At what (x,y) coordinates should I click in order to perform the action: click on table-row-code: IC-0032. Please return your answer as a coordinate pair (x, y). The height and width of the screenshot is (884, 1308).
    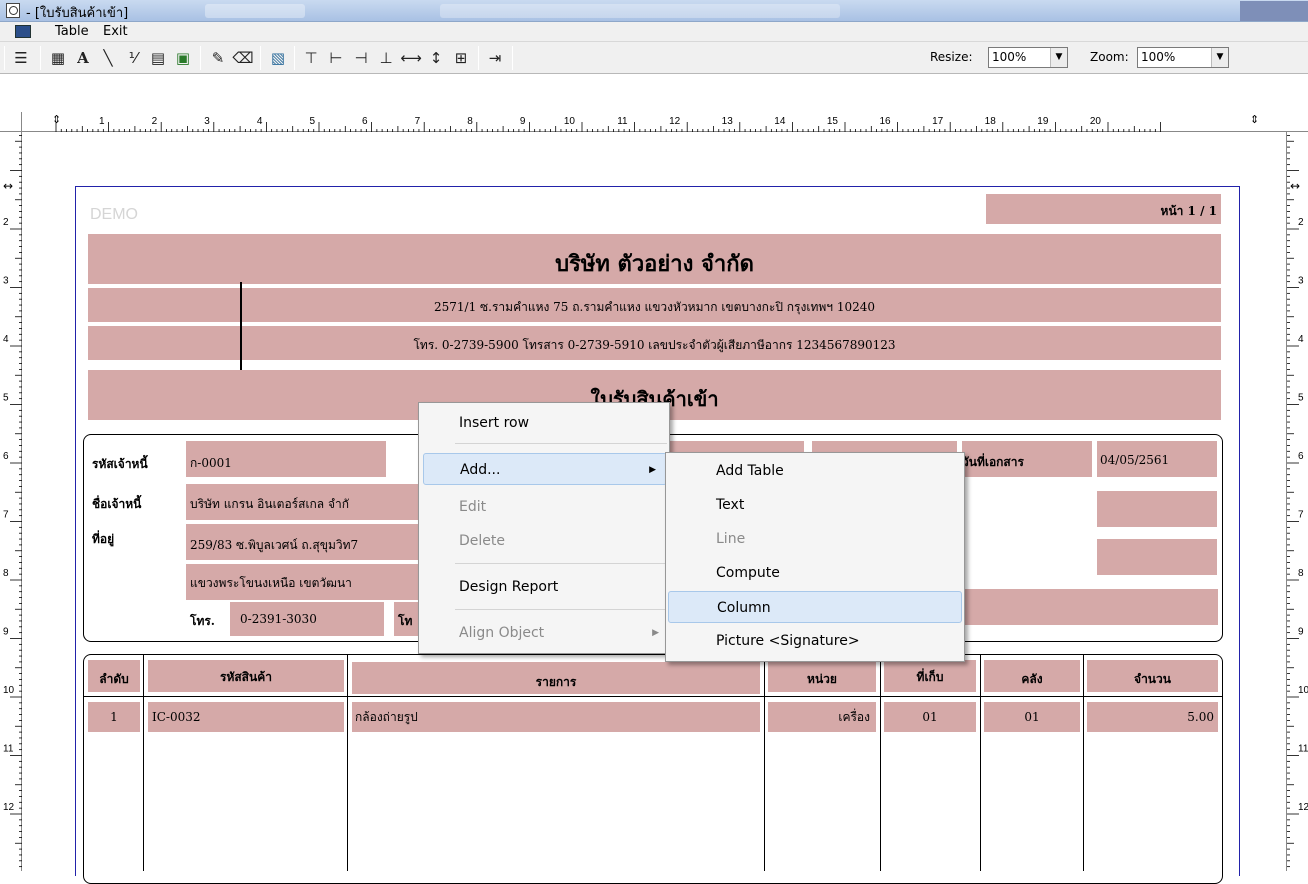
    Looking at the image, I should click on (246, 717).